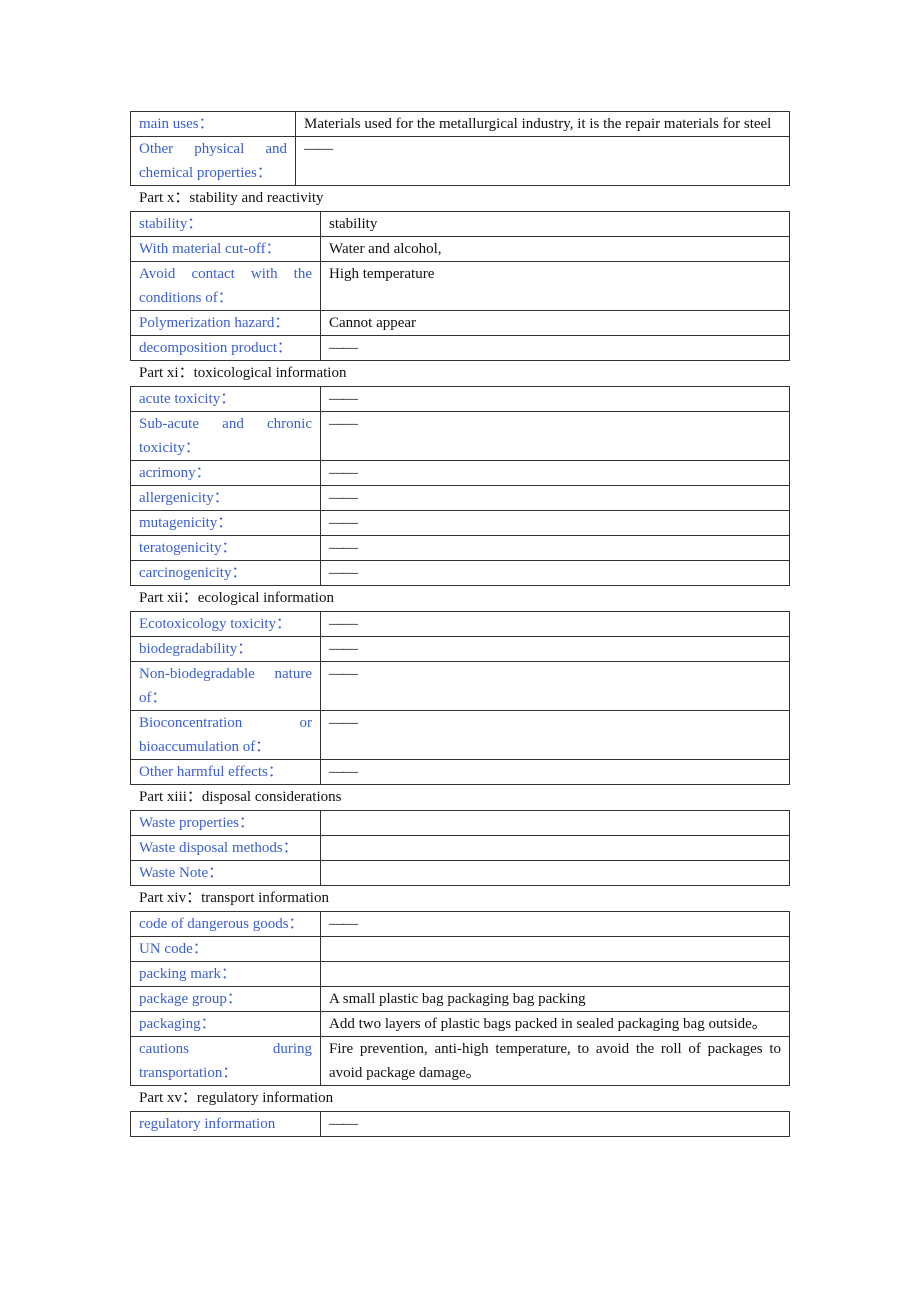 The image size is (920, 1302). I want to click on section-title-toxicological: Part xi：toxicological information, so click(243, 373).